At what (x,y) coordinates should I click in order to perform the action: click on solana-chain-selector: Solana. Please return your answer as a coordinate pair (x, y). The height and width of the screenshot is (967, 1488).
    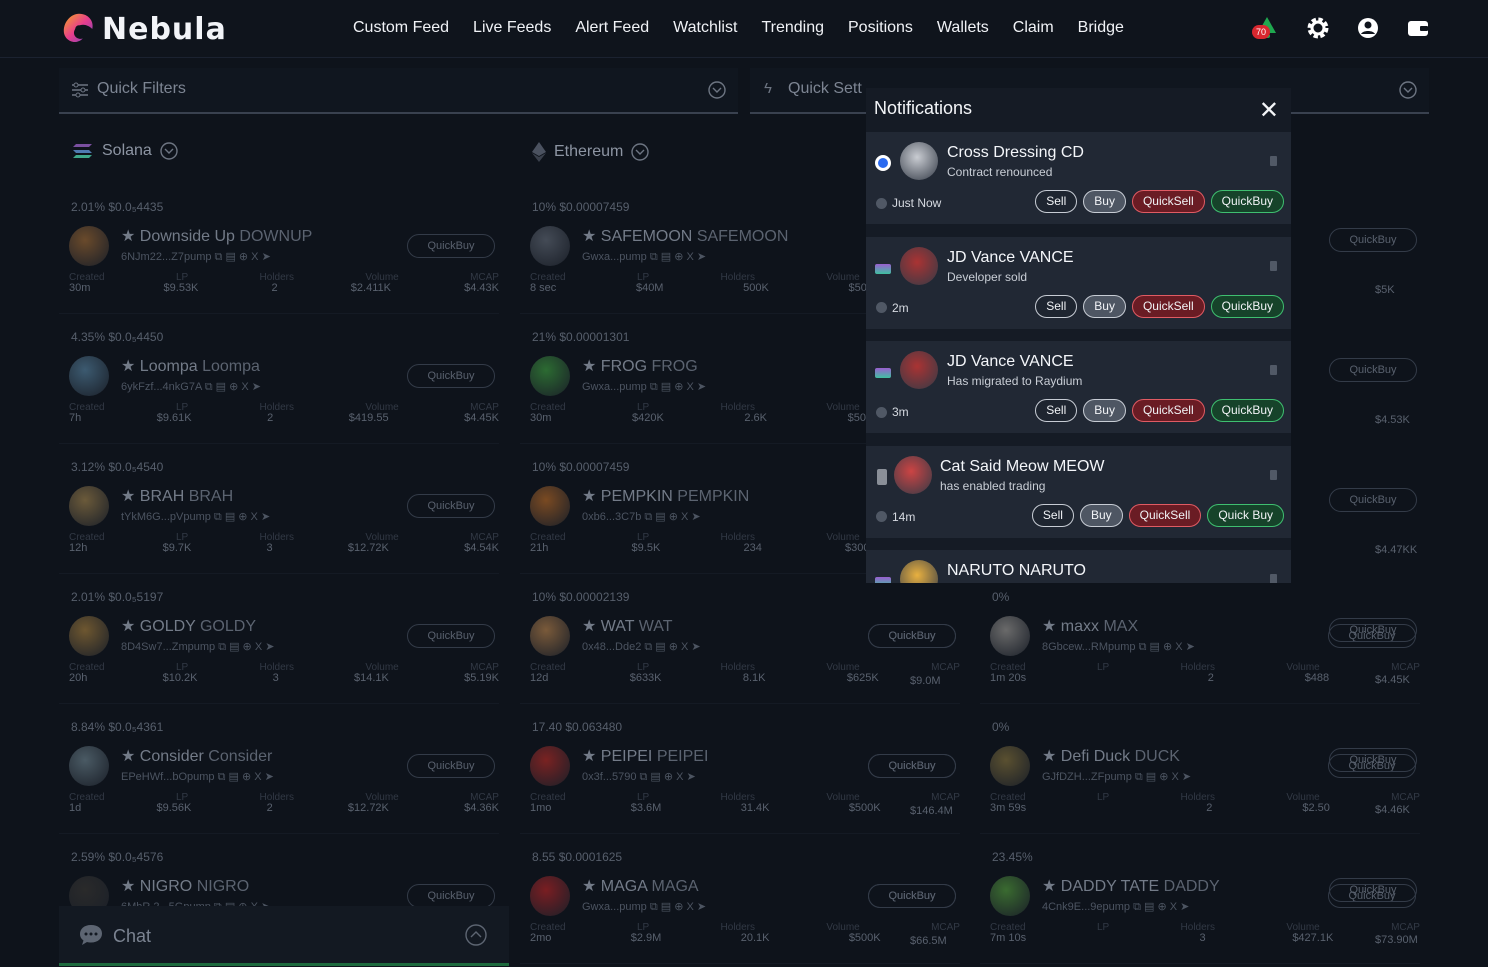
    Looking at the image, I should click on (125, 151).